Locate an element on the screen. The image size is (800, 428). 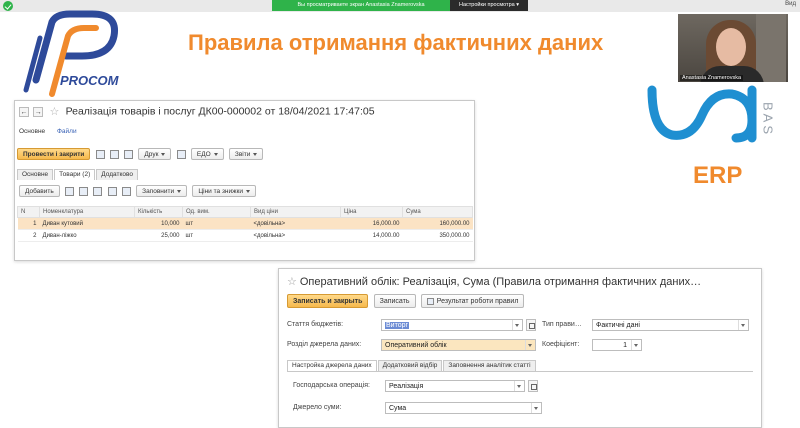
sum-source-field: Сума is located at coordinates (463, 408).